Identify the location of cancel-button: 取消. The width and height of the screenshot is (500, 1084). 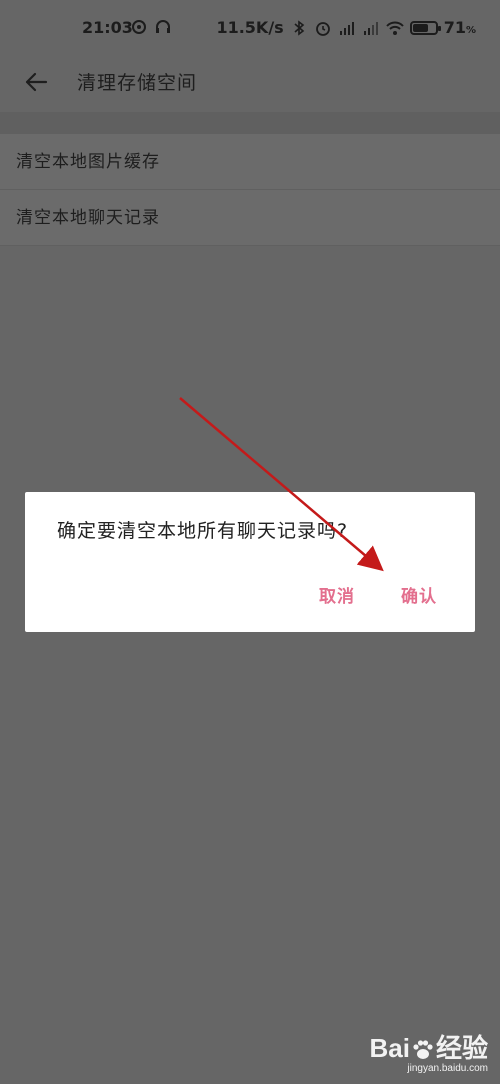
(337, 594).